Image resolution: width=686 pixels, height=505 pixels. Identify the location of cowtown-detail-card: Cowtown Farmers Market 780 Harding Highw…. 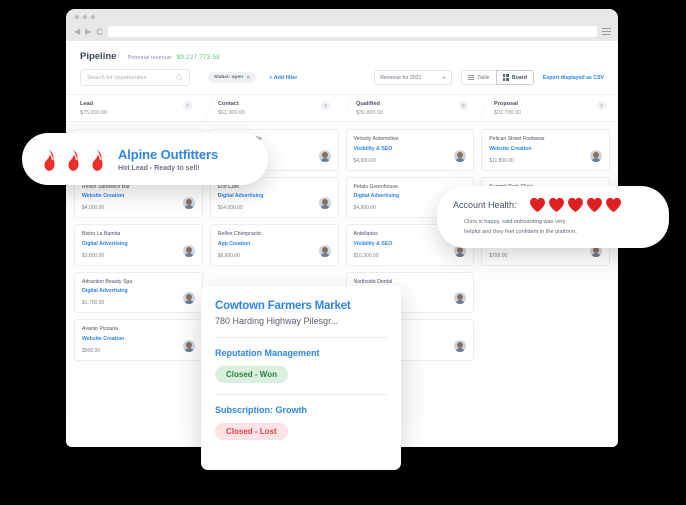
(301, 378).